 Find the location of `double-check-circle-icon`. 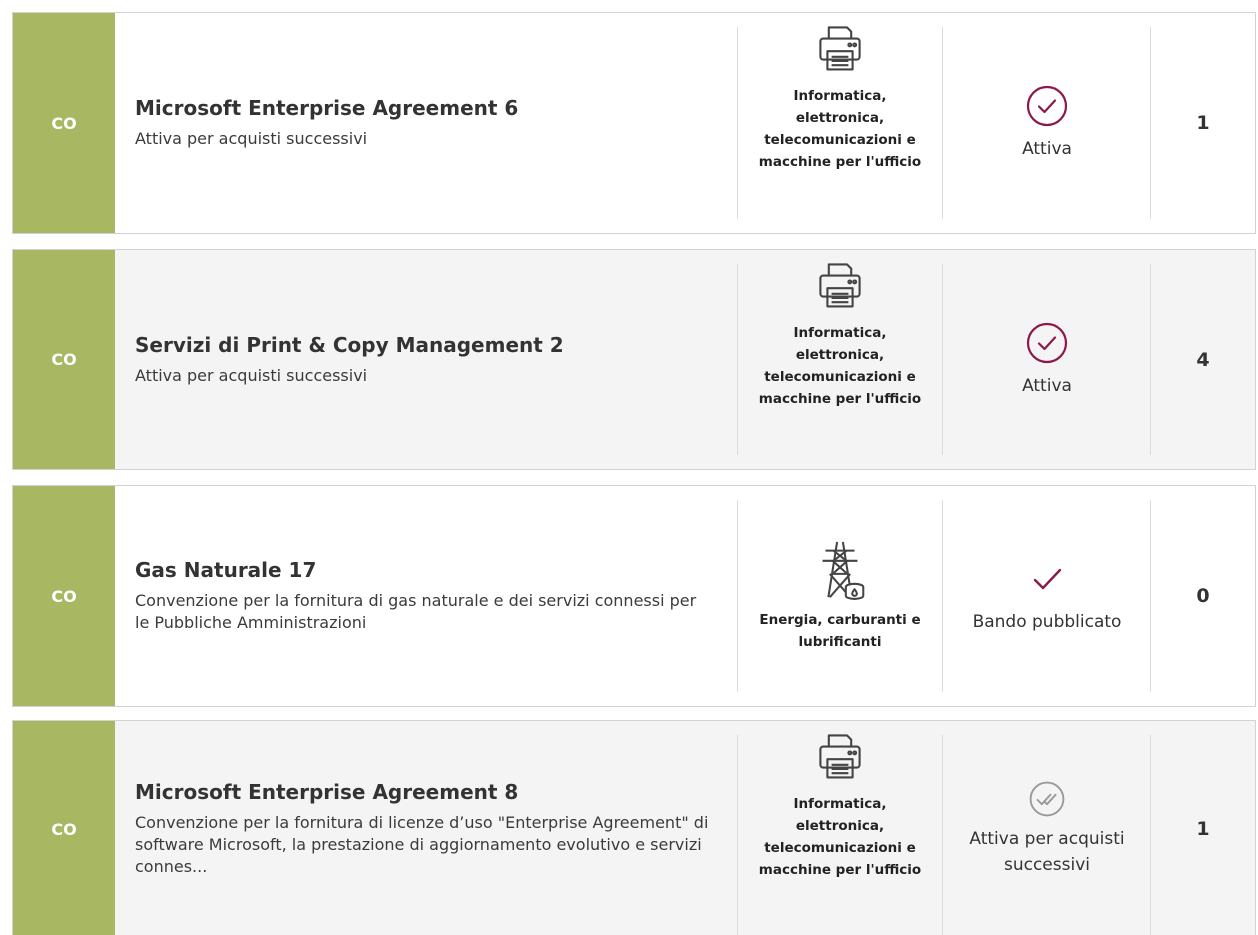

double-check-circle-icon is located at coordinates (1047, 799).